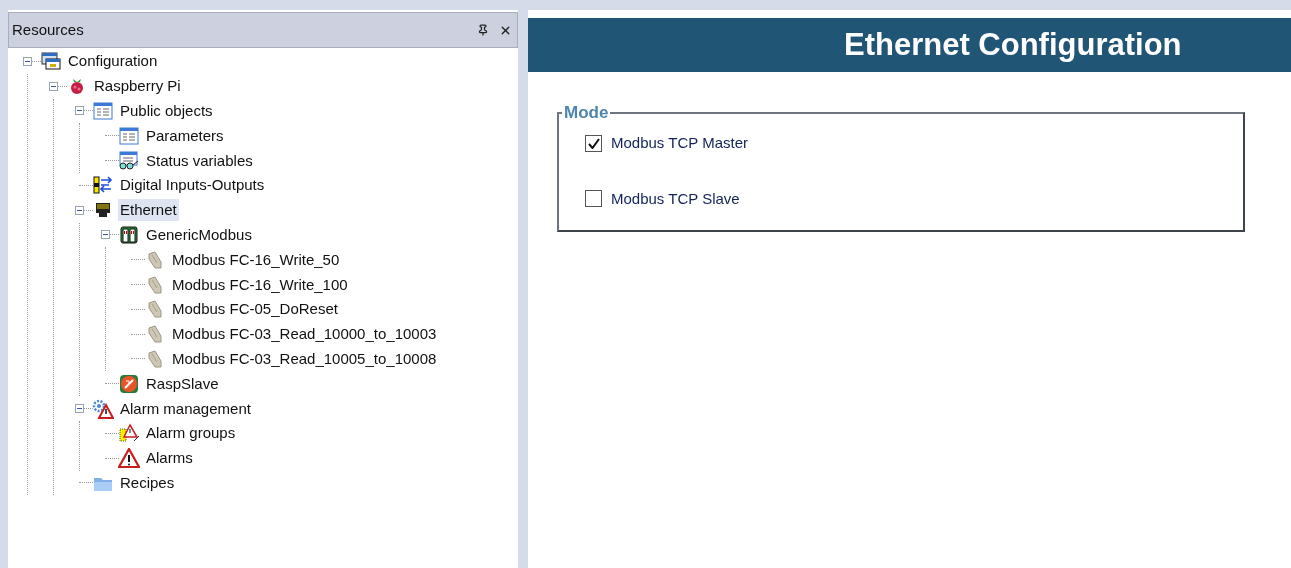 The width and height of the screenshot is (1291, 568). Describe the element at coordinates (182, 383) in the screenshot. I see `tree-item: RaspSlave` at that location.